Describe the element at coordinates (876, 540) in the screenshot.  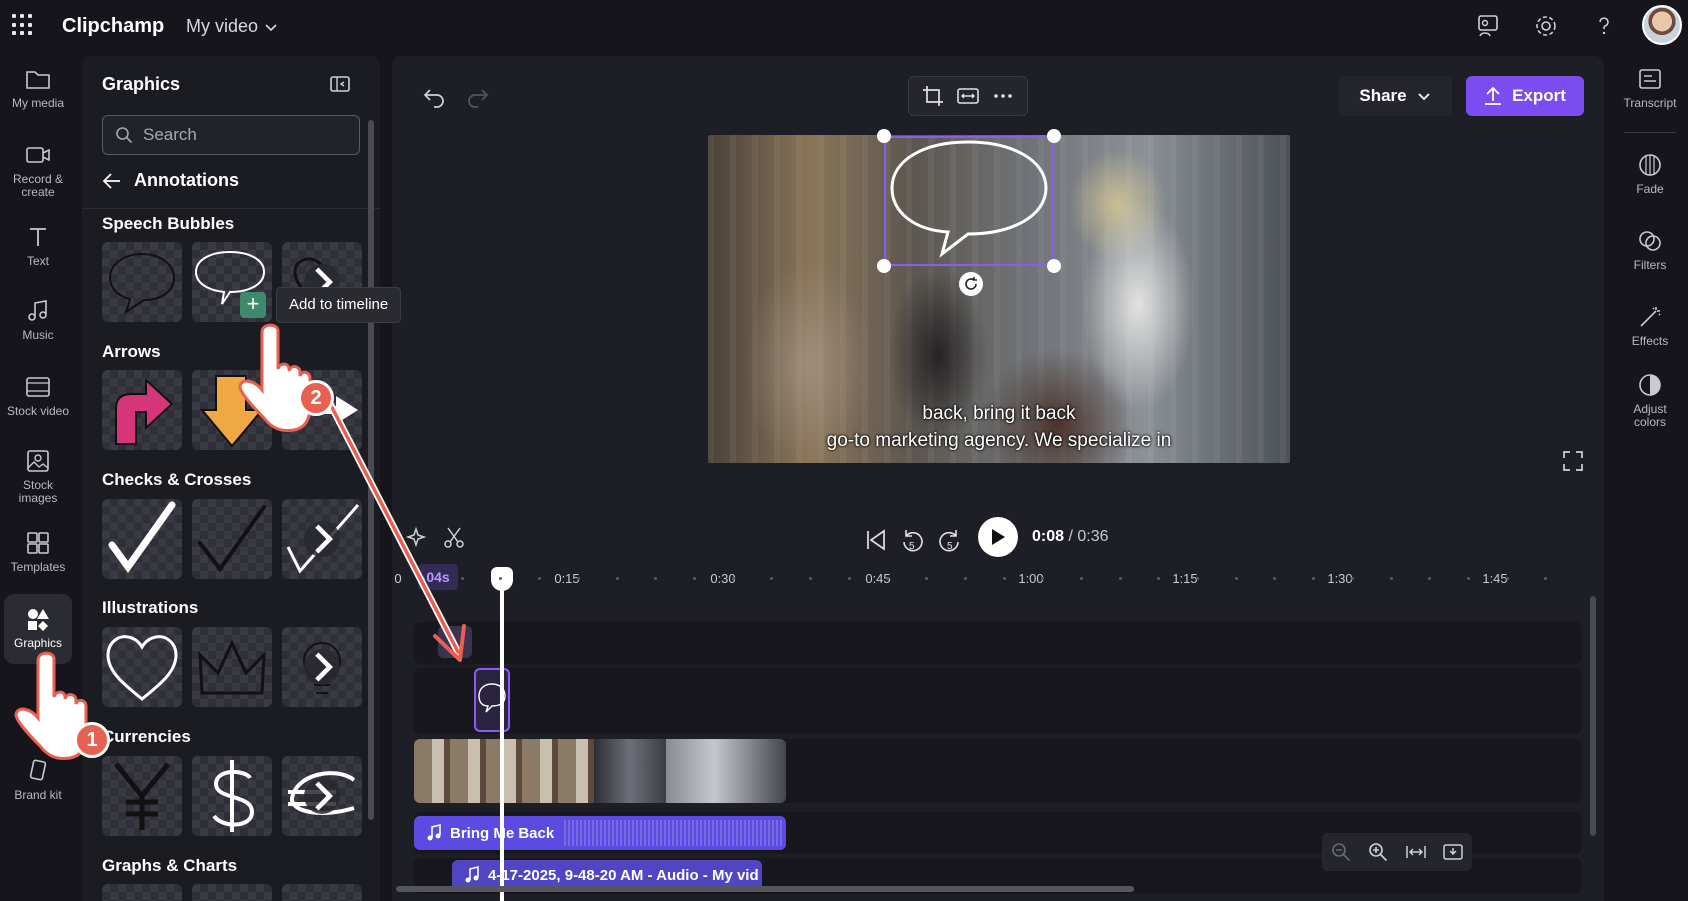
I see `skip-to-start-icon` at that location.